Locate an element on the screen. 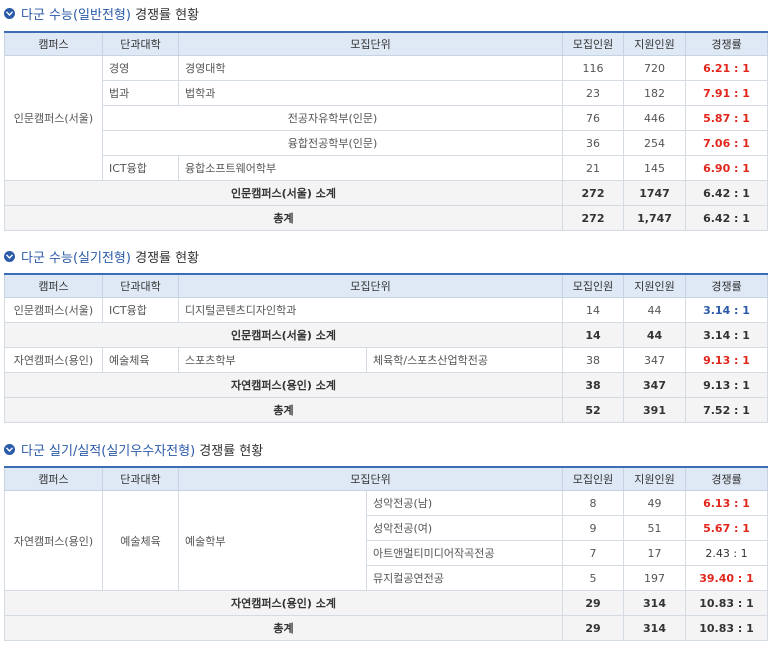  applicants-cell: 347 is located at coordinates (655, 360).